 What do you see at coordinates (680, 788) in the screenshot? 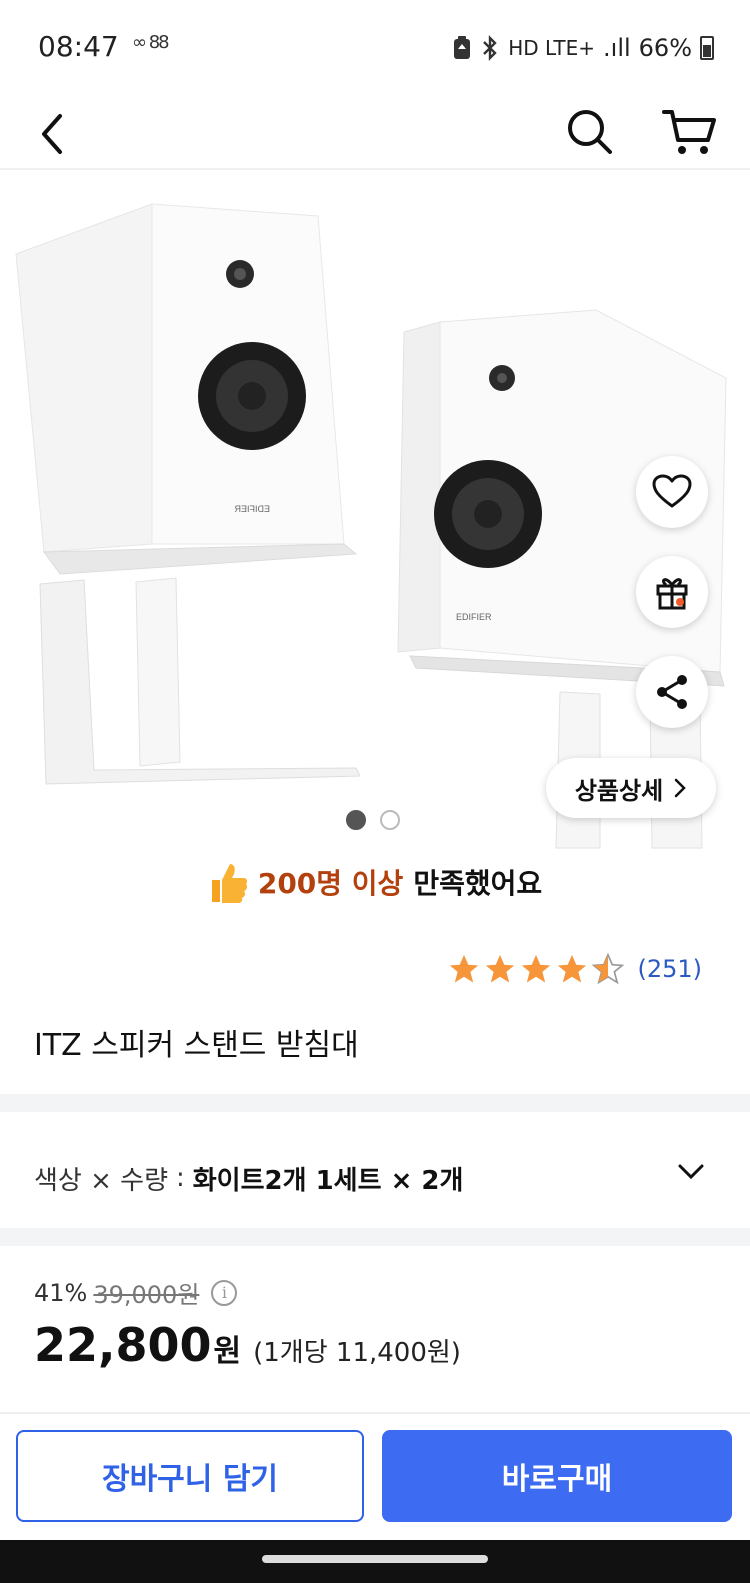
I see `chevron-right-icon` at bounding box center [680, 788].